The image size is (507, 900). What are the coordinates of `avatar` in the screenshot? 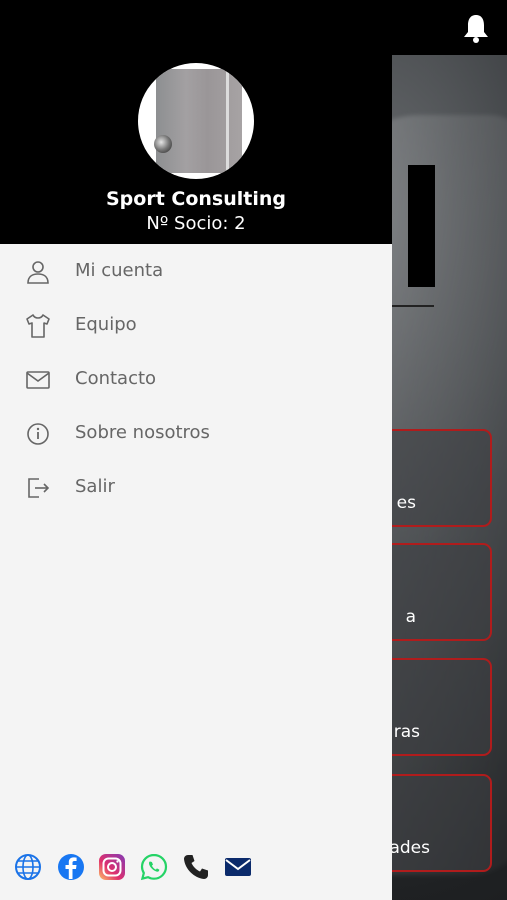 It's located at (196, 121).